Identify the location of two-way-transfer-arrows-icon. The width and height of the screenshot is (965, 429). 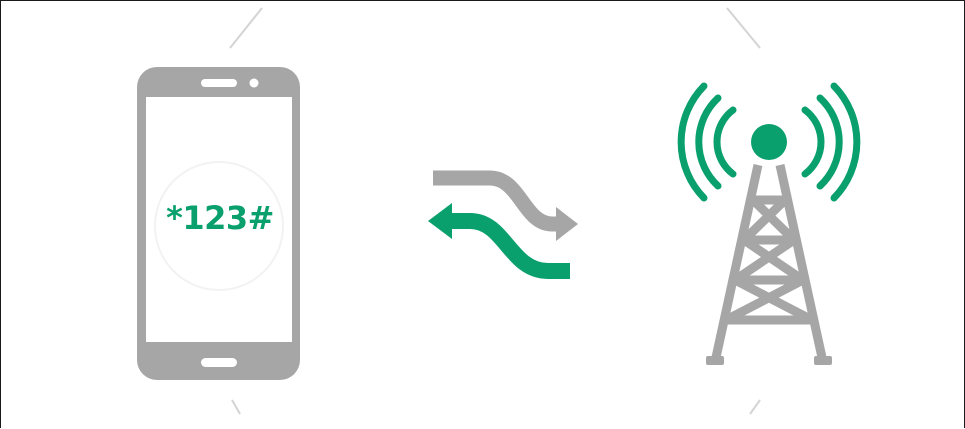
(503, 224).